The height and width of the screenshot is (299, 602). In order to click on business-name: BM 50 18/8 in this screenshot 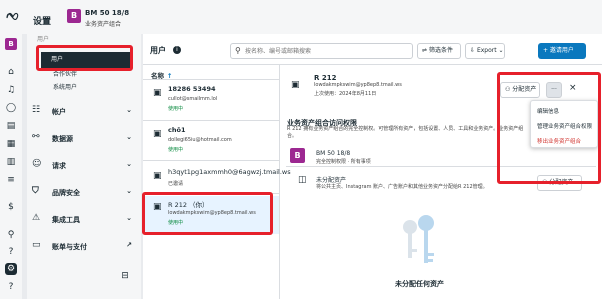, I will do `click(107, 13)`.